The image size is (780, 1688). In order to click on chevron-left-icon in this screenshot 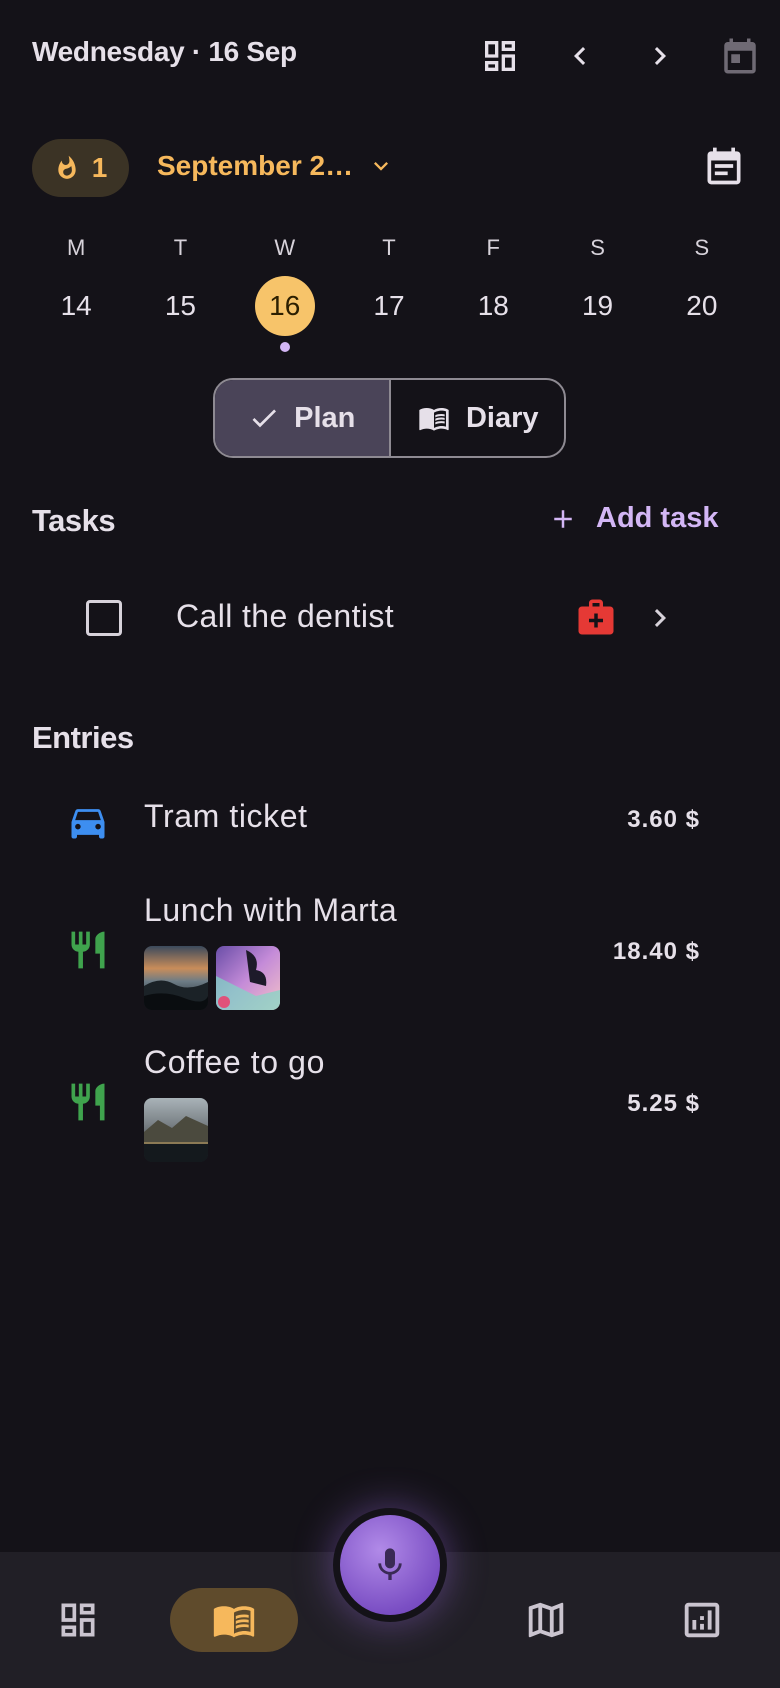, I will do `click(580, 56)`.